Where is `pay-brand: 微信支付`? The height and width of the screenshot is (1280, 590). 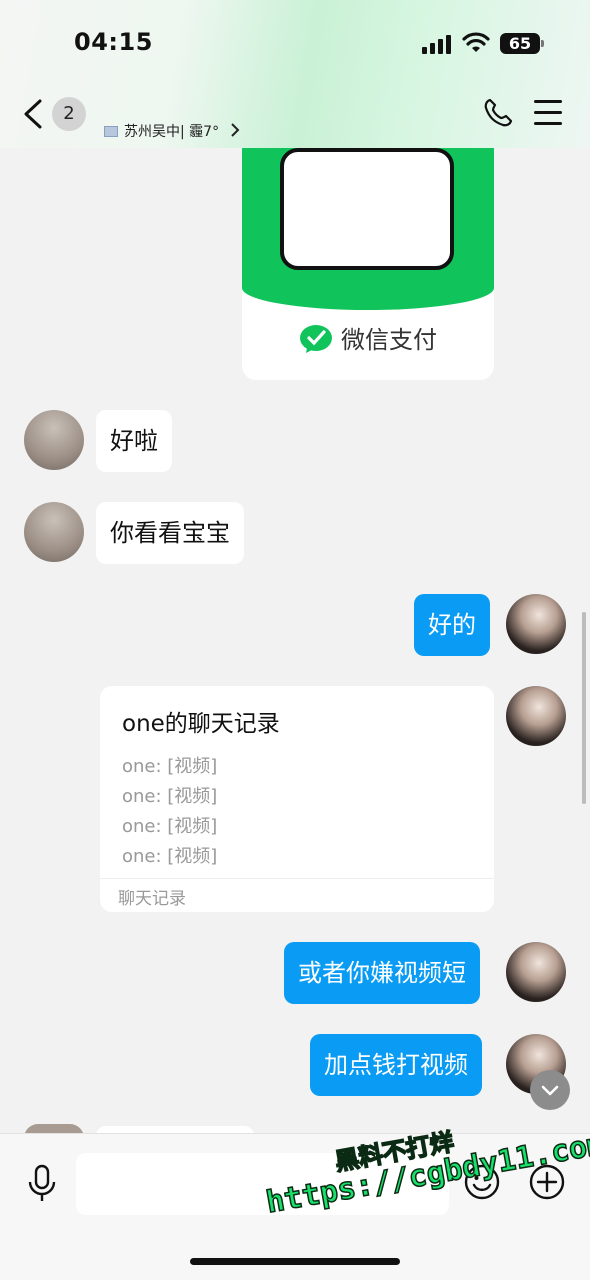
pay-brand: 微信支付 is located at coordinates (368, 337).